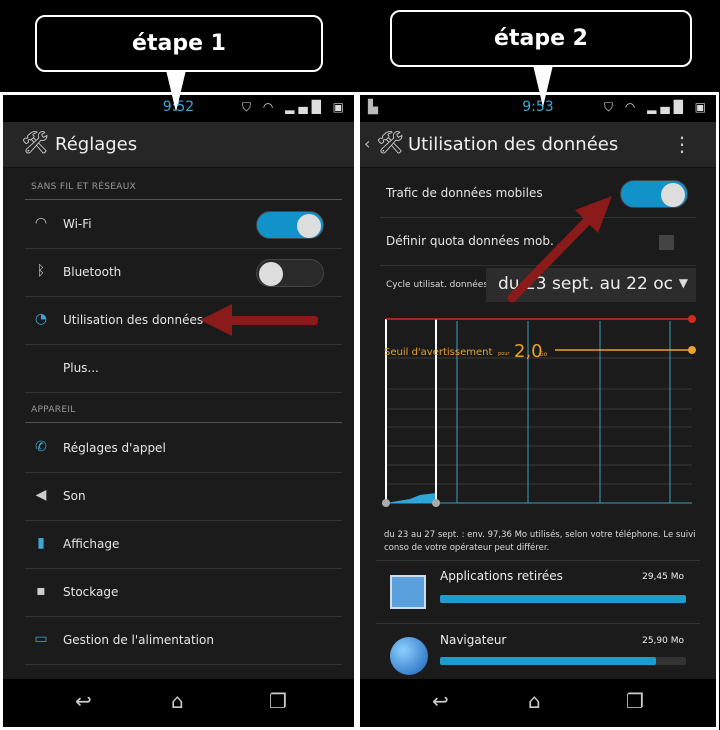 Image resolution: width=720 pixels, height=730 pixels. Describe the element at coordinates (259, 320) in the screenshot. I see `arrow-to-data-usage` at that location.